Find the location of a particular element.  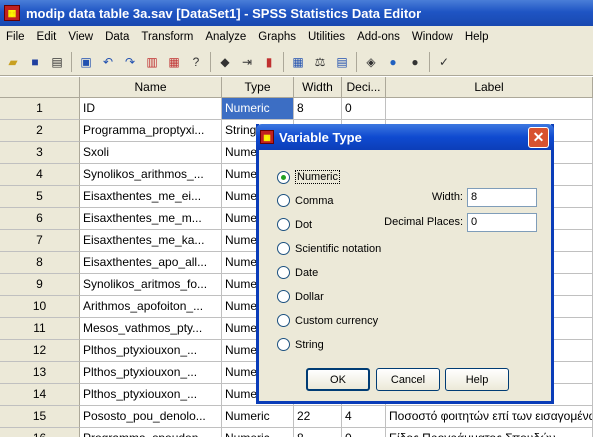

column-header-width: Width is located at coordinates (318, 87).